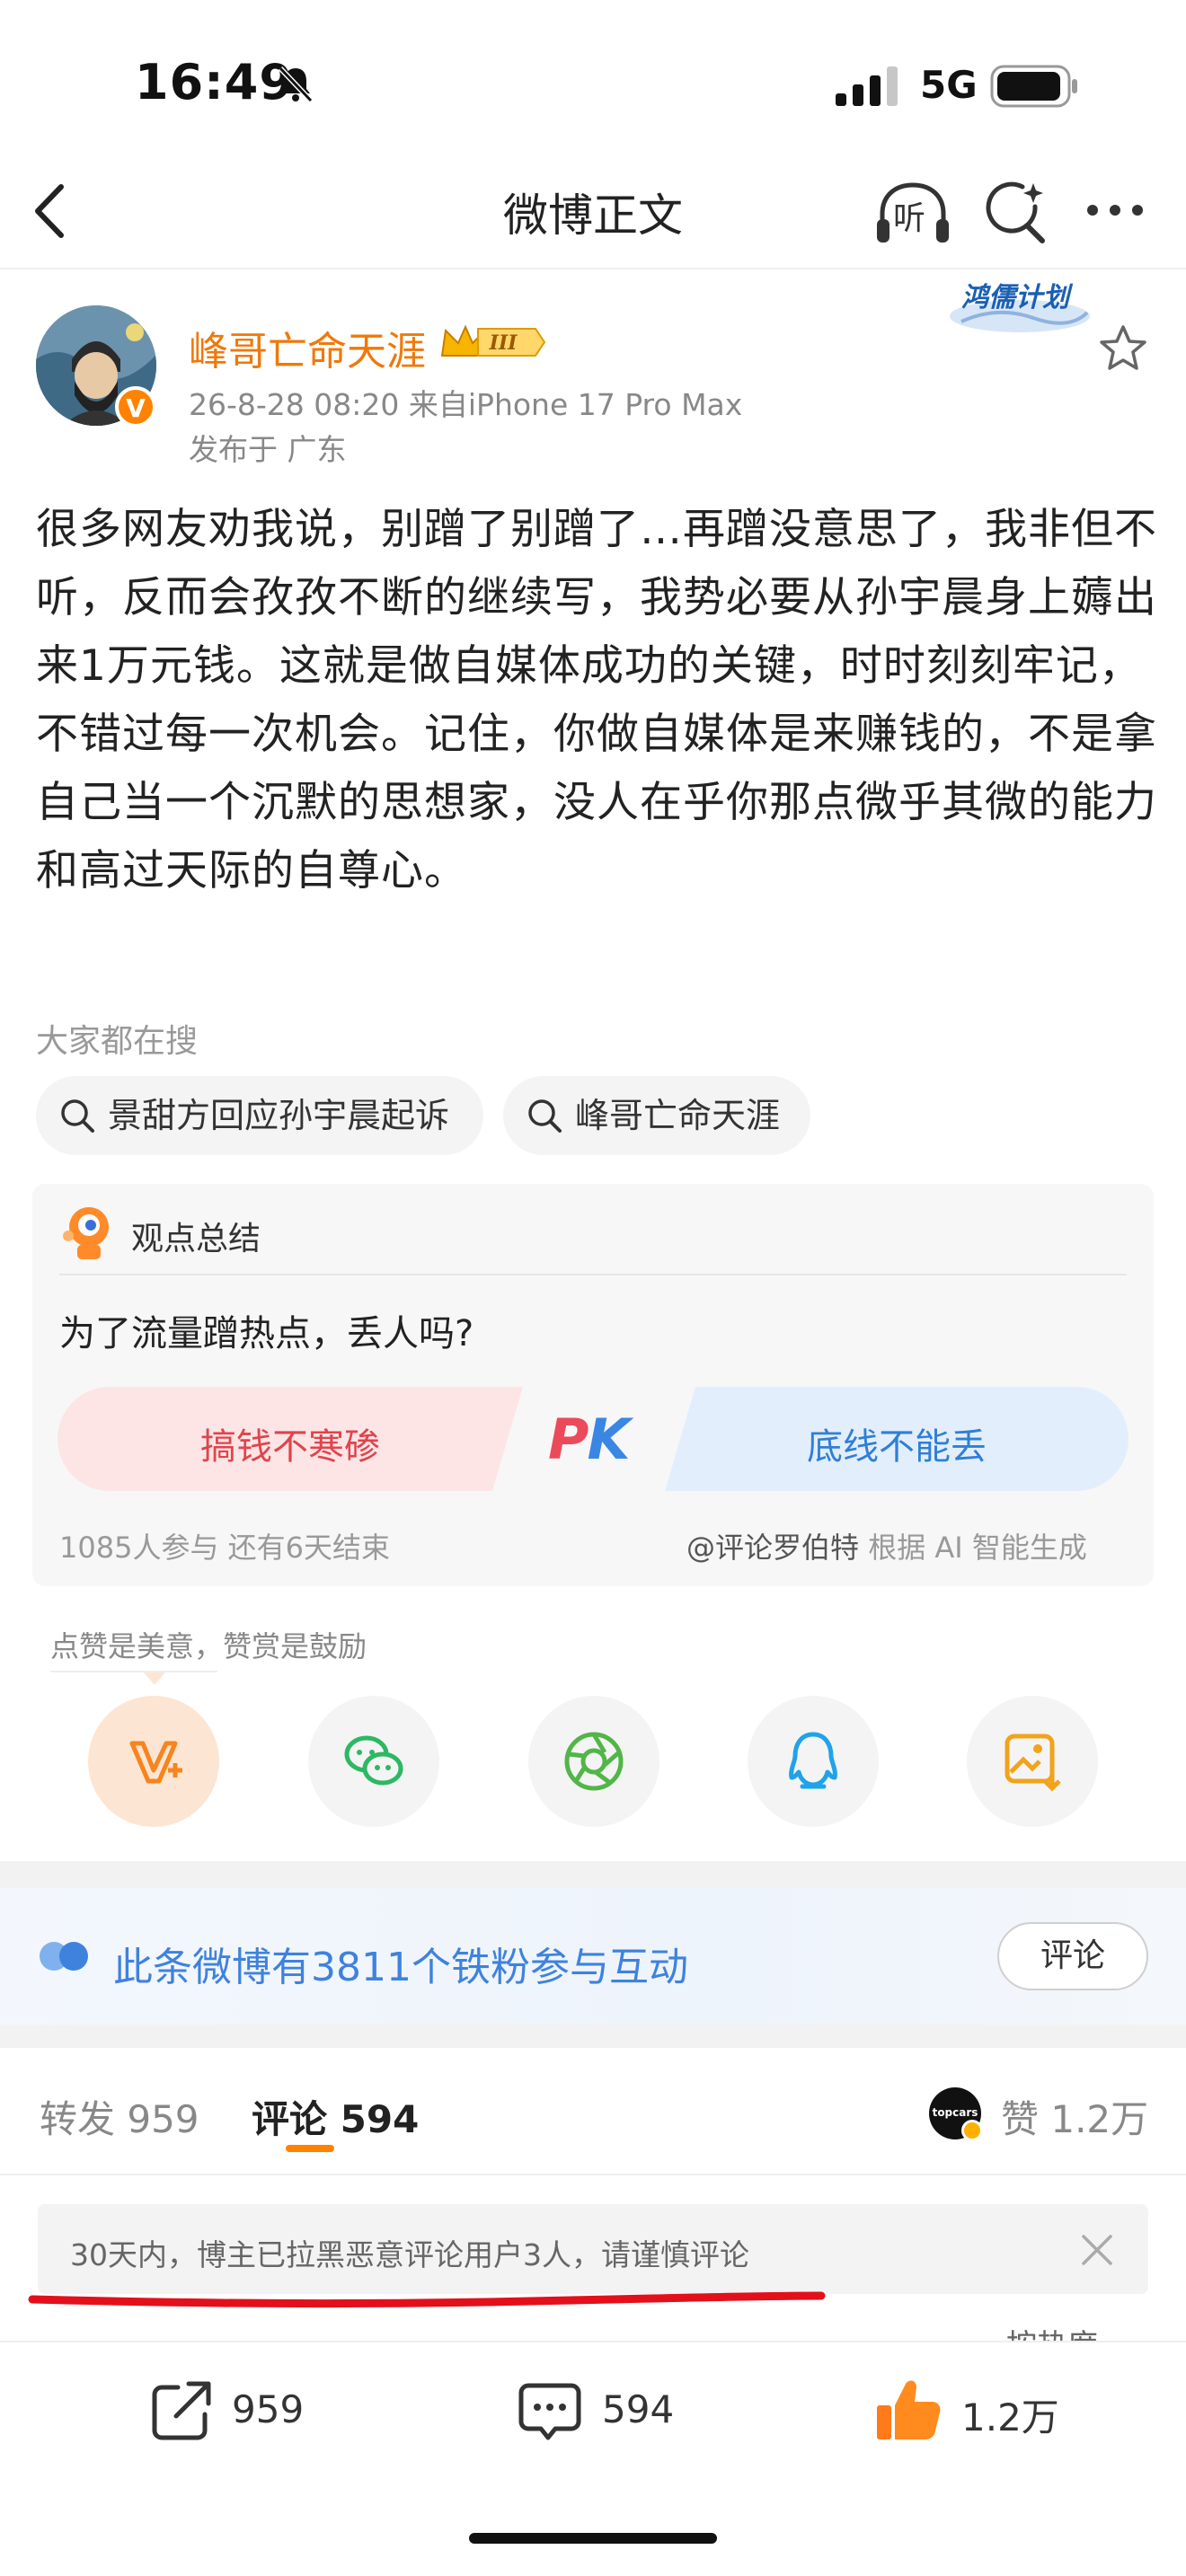 The width and height of the screenshot is (1186, 2576). Describe the element at coordinates (1010, 2414) in the screenshot. I see `like-count: 1.2万` at that location.